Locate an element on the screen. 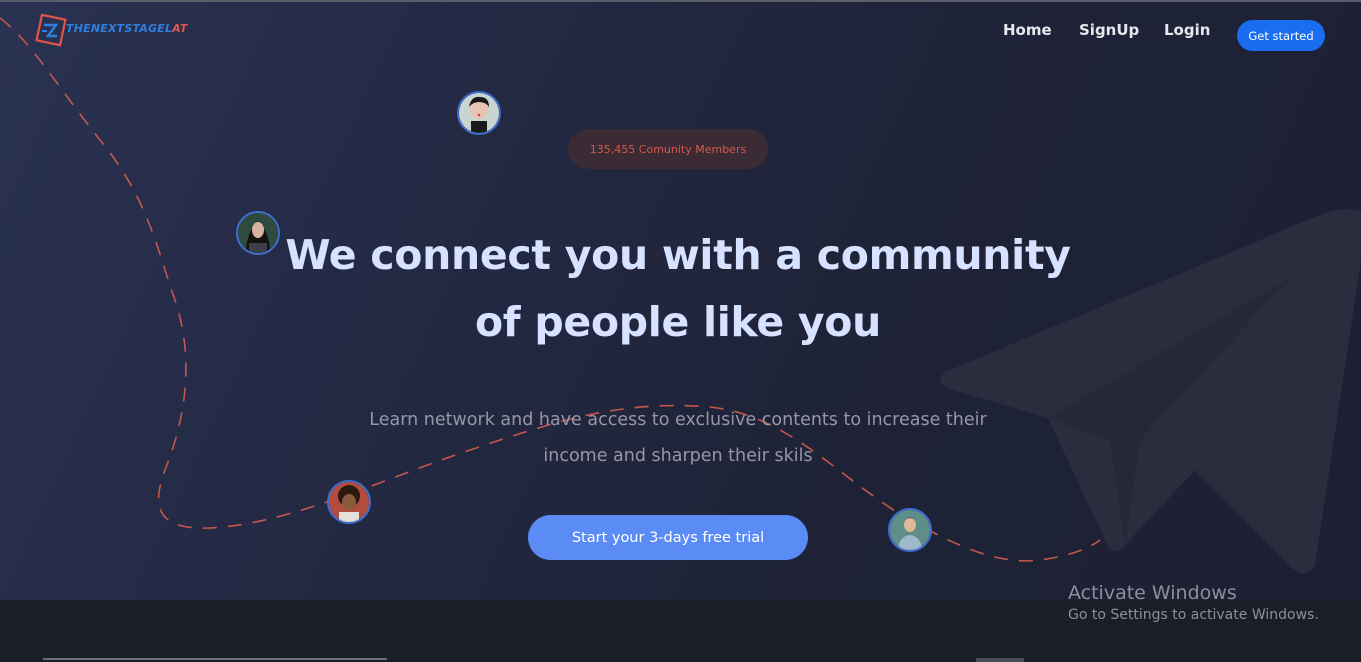 The width and height of the screenshot is (1361, 662). nav-home-link: Home is located at coordinates (1027, 30).